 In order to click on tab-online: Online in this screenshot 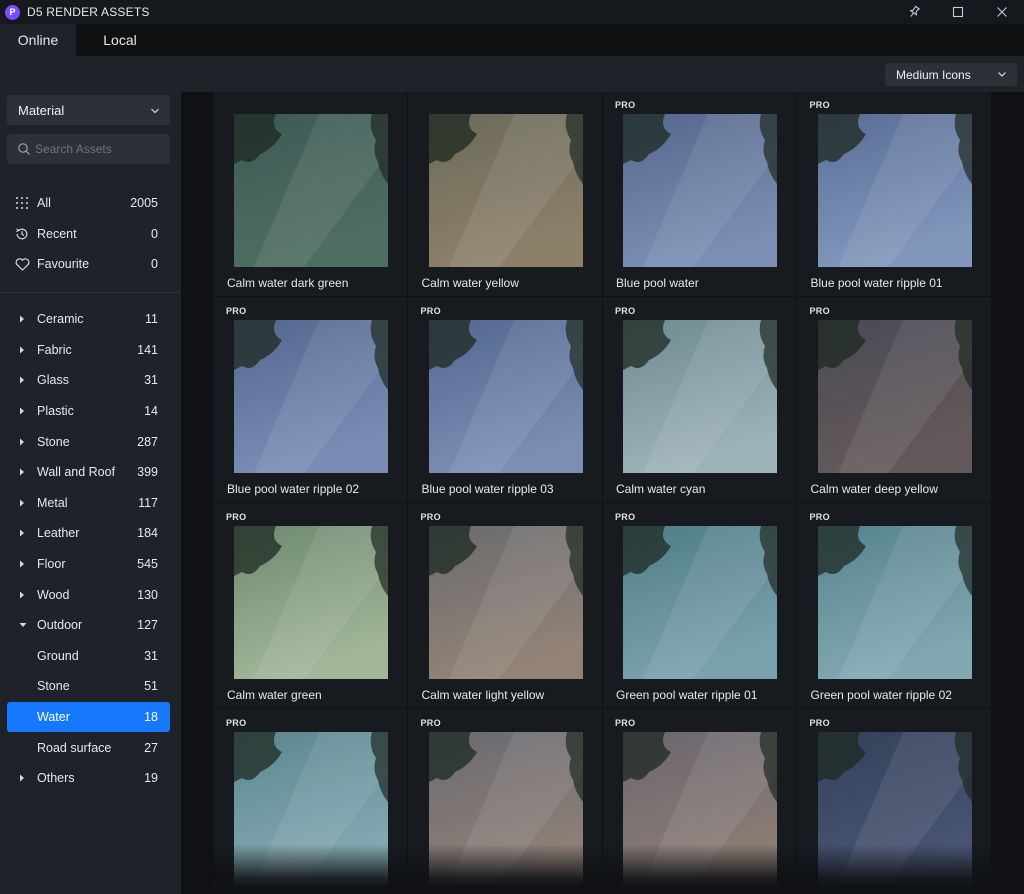, I will do `click(38, 40)`.